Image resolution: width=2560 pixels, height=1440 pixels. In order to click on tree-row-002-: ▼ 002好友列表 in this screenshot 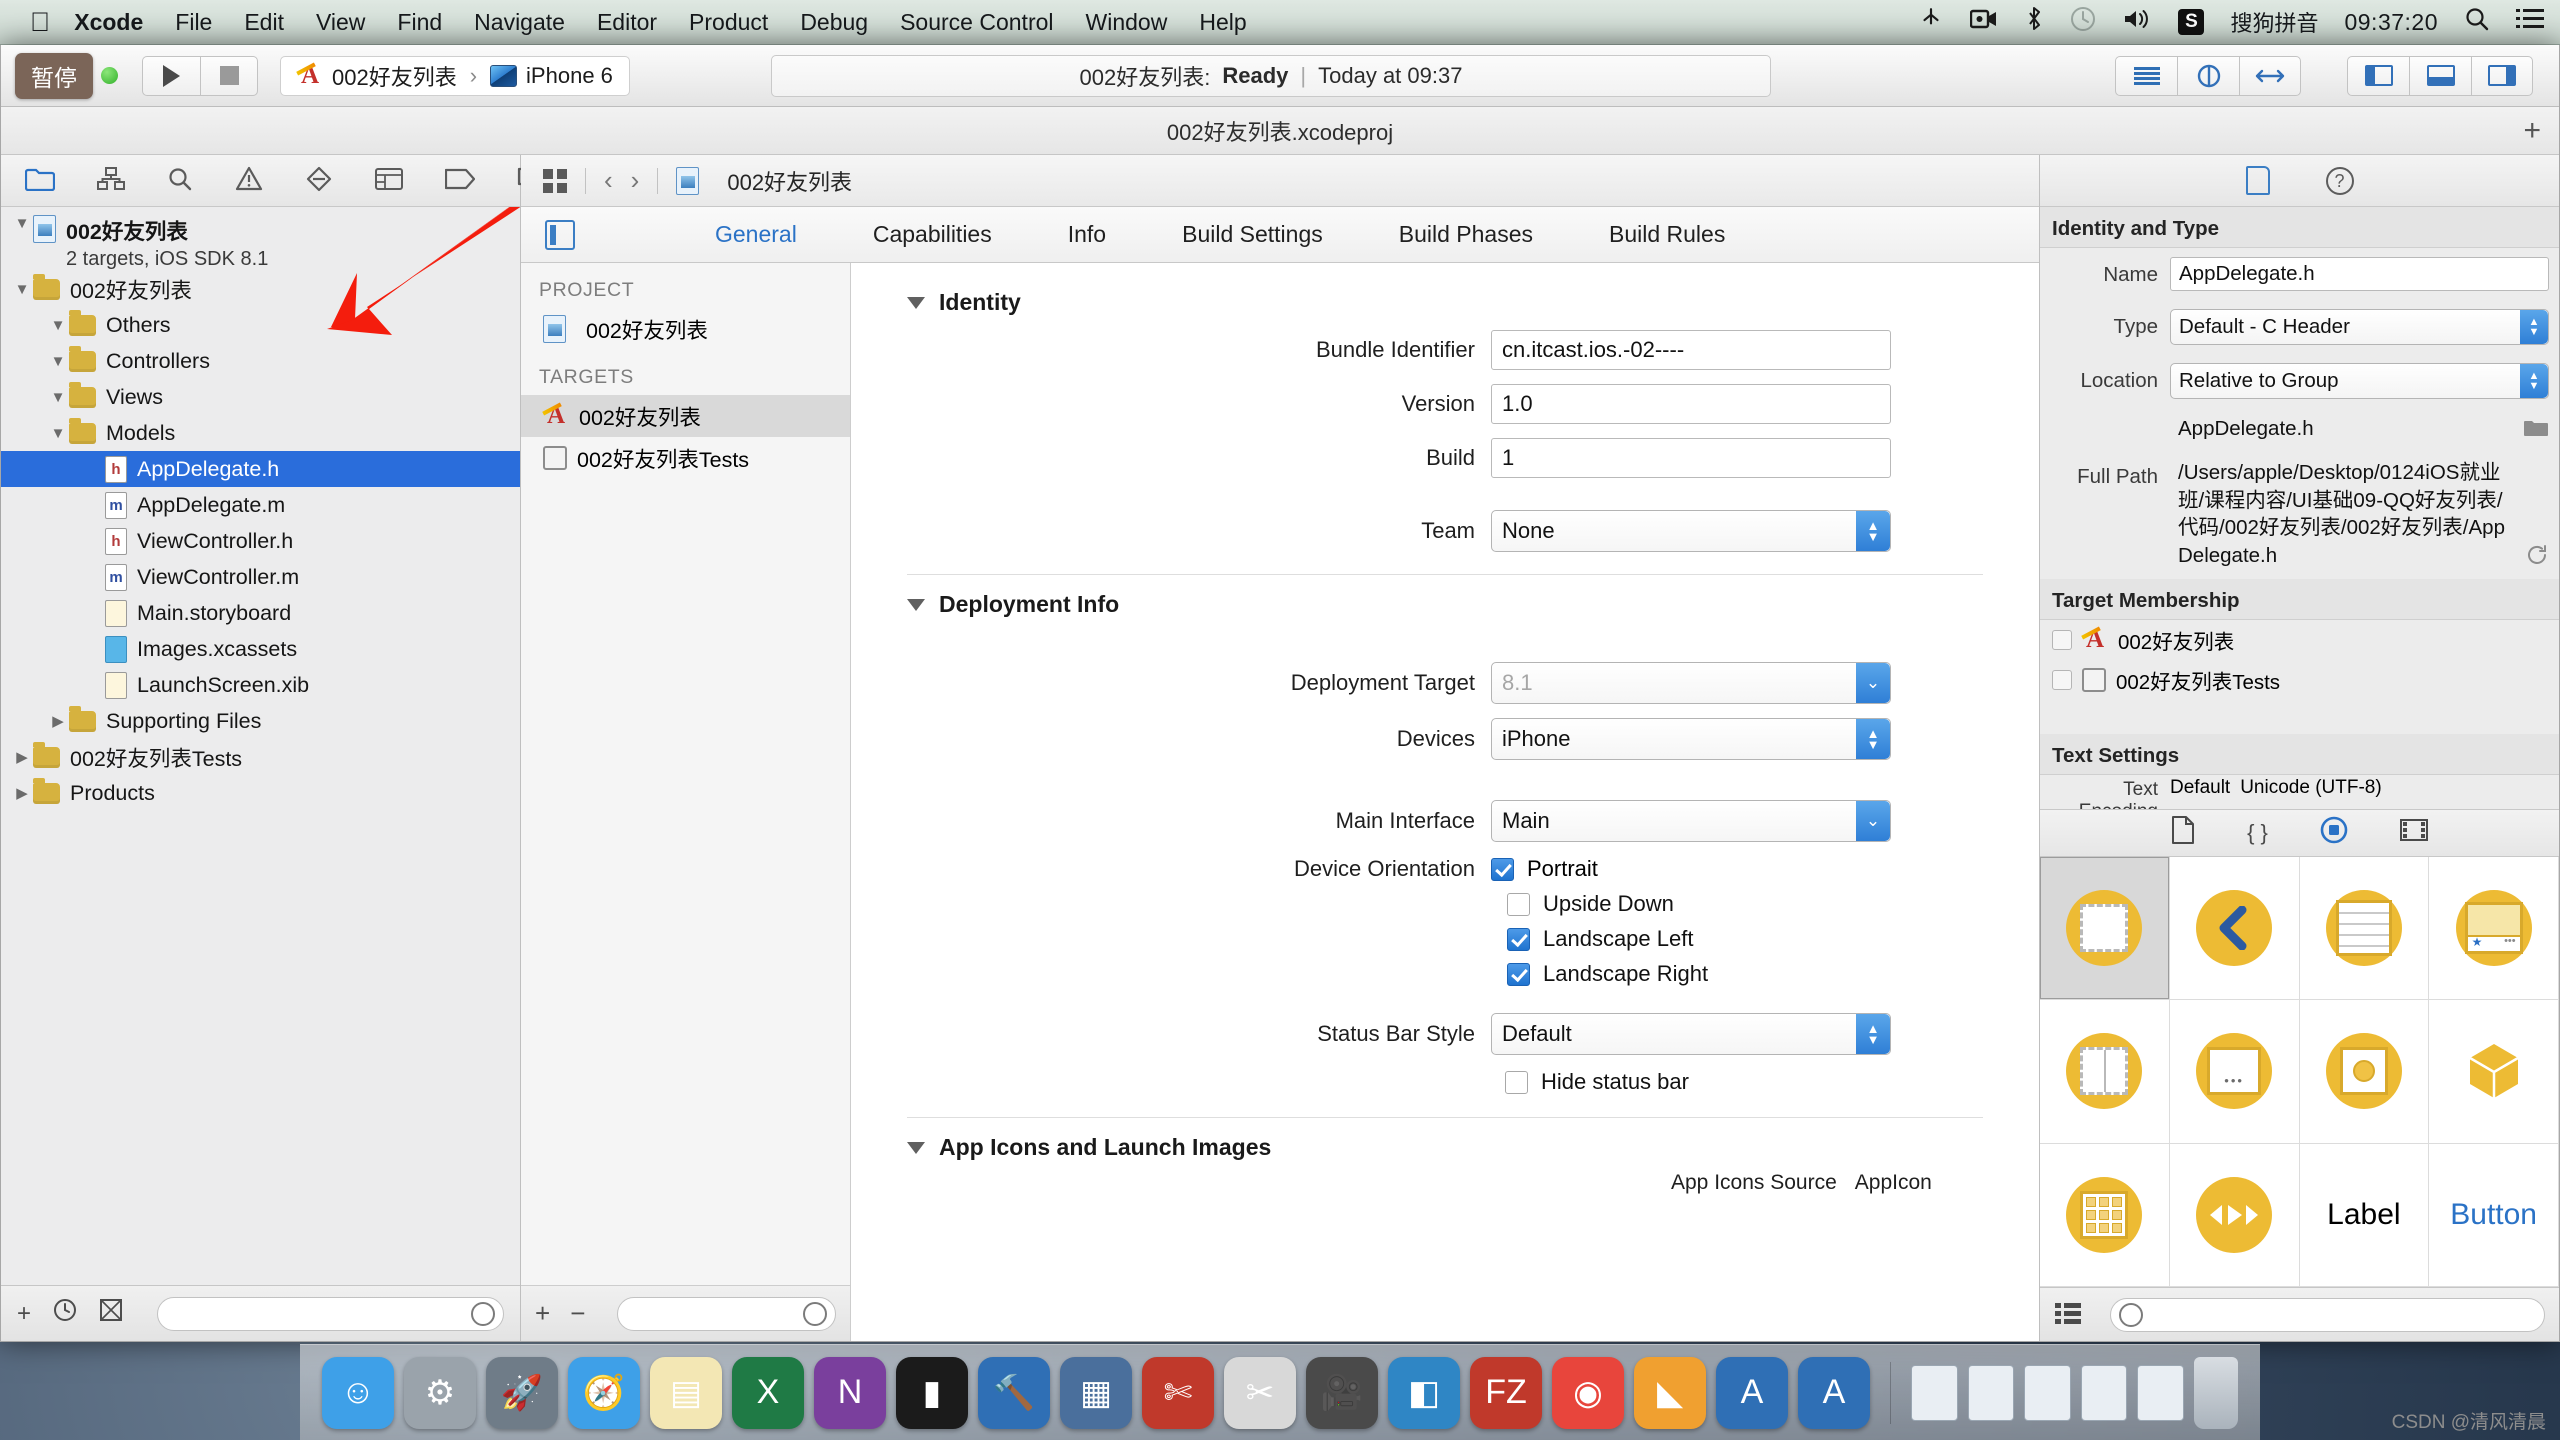, I will do `click(260, 289)`.